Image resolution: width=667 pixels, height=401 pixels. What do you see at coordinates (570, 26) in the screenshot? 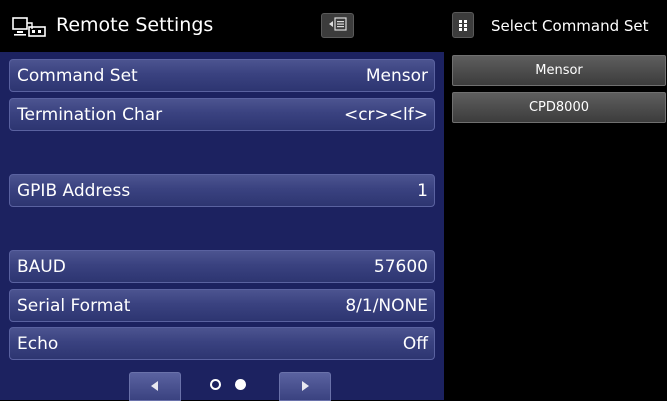
I see `selector-title: Select Command Set` at bounding box center [570, 26].